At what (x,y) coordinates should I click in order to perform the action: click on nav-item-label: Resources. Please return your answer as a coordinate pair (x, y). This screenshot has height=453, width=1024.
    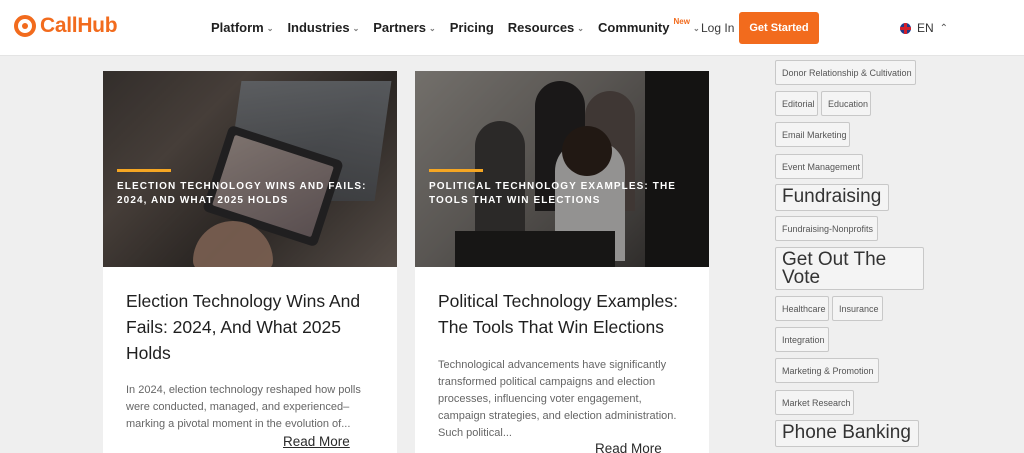
    Looking at the image, I should click on (541, 27).